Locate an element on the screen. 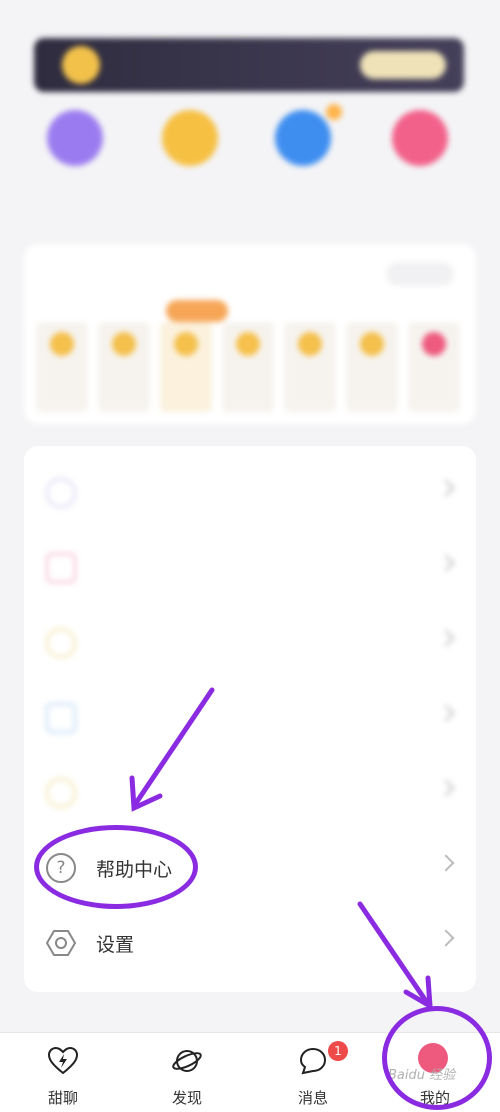  menu-item-bind is located at coordinates (250, 718).